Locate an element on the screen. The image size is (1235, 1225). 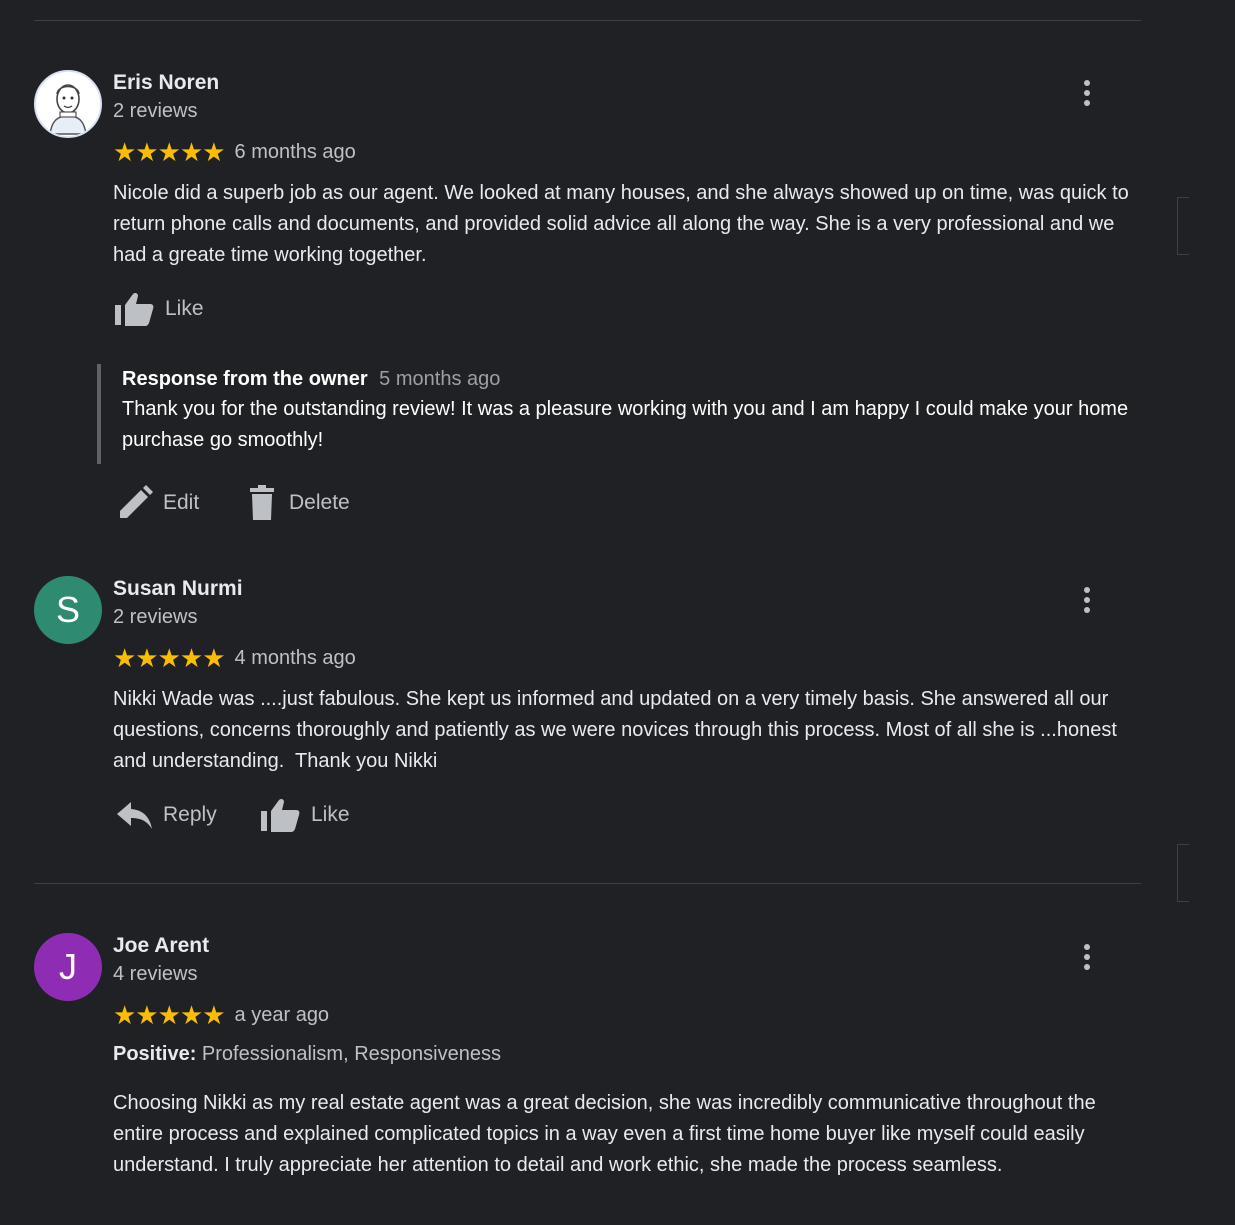
edit-label: Edit is located at coordinates (181, 502).